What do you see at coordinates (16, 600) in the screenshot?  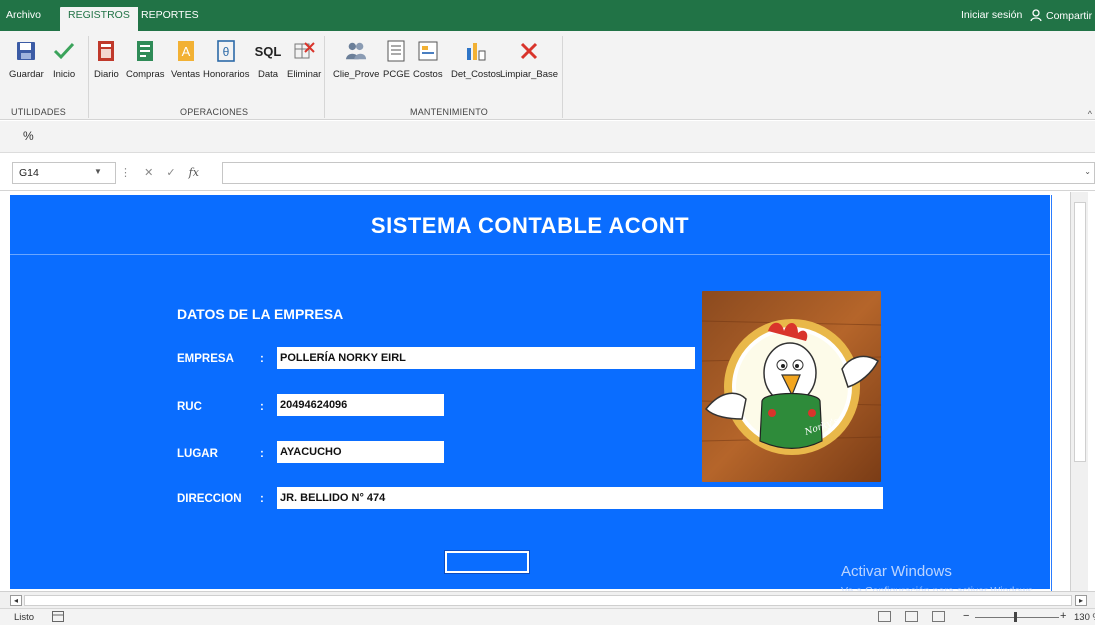 I see `scroll-left-icon: ◂` at bounding box center [16, 600].